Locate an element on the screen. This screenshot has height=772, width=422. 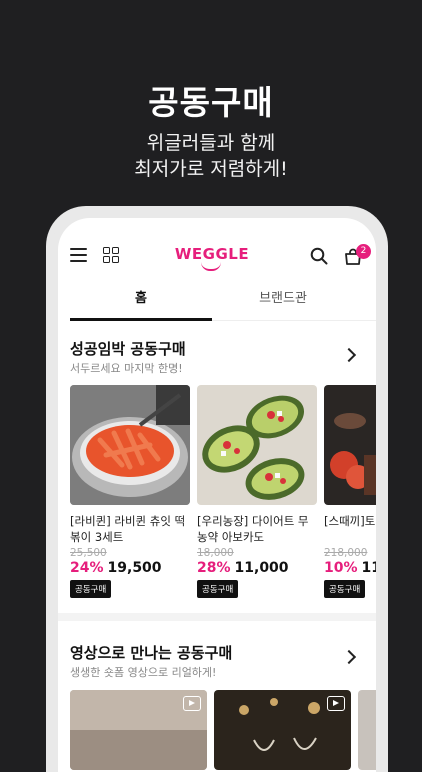
product-image-avocado is located at coordinates (257, 445).